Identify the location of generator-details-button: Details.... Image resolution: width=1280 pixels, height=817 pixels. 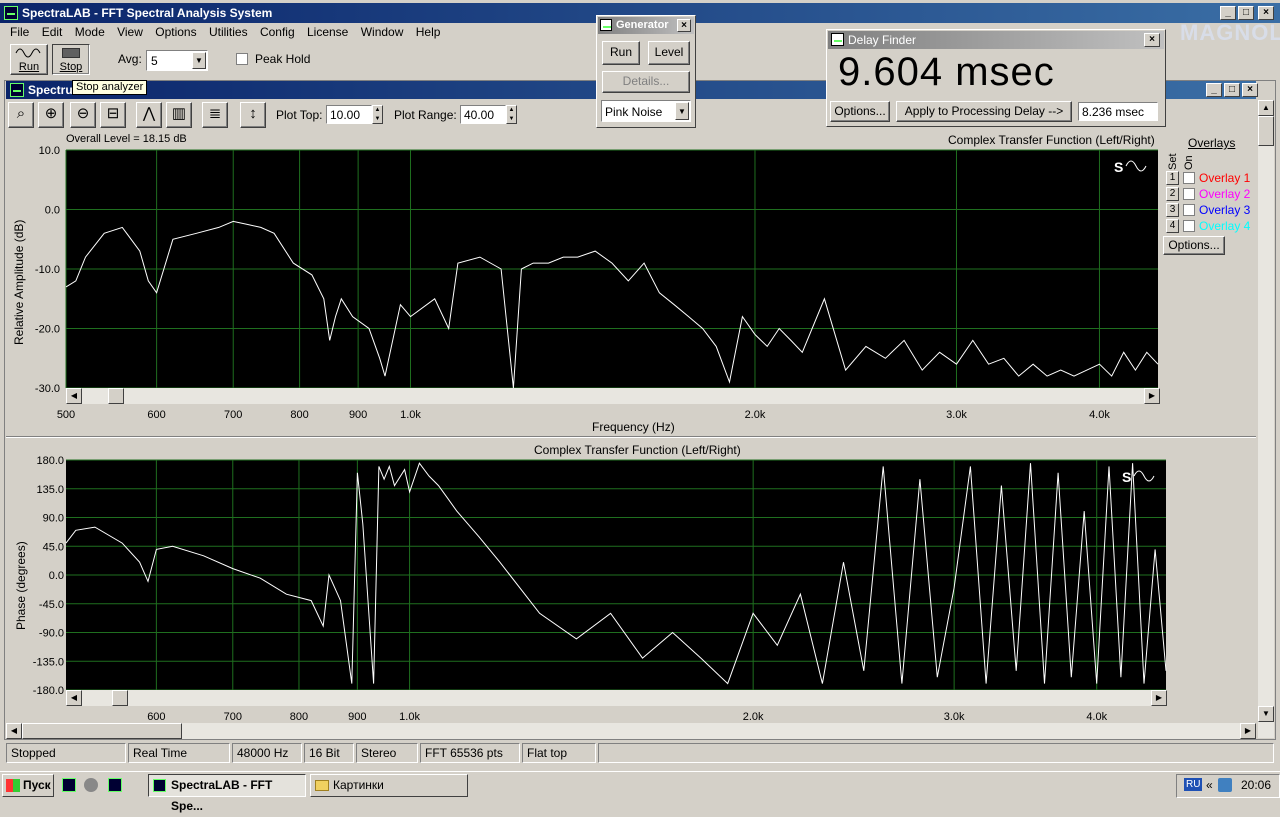
(646, 82).